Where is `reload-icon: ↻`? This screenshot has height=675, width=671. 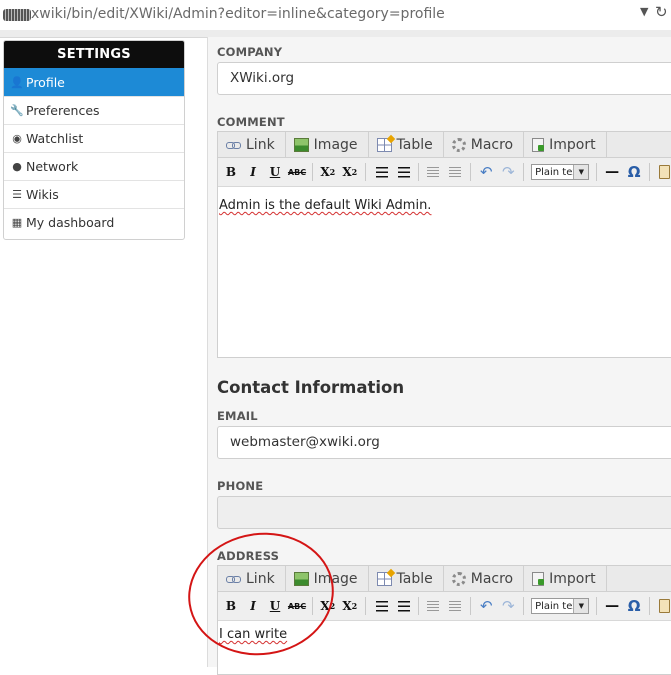 reload-icon: ↻ is located at coordinates (661, 12).